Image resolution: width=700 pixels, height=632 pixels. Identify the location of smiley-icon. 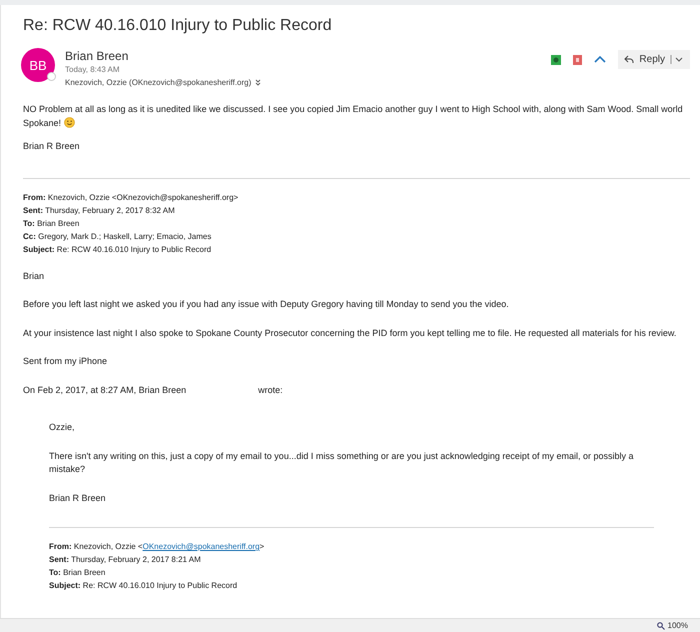
(69, 122).